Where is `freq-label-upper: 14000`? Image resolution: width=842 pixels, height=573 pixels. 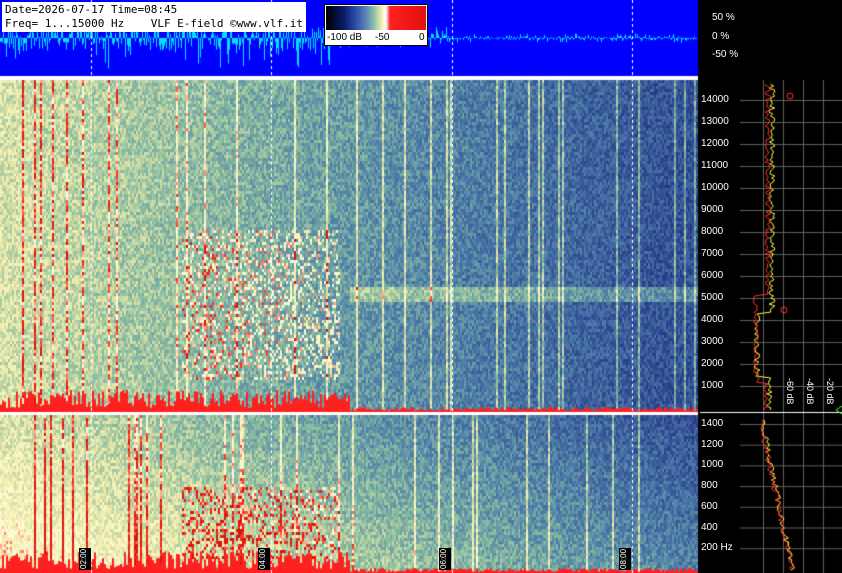
freq-label-upper: 14000 is located at coordinates (715, 99).